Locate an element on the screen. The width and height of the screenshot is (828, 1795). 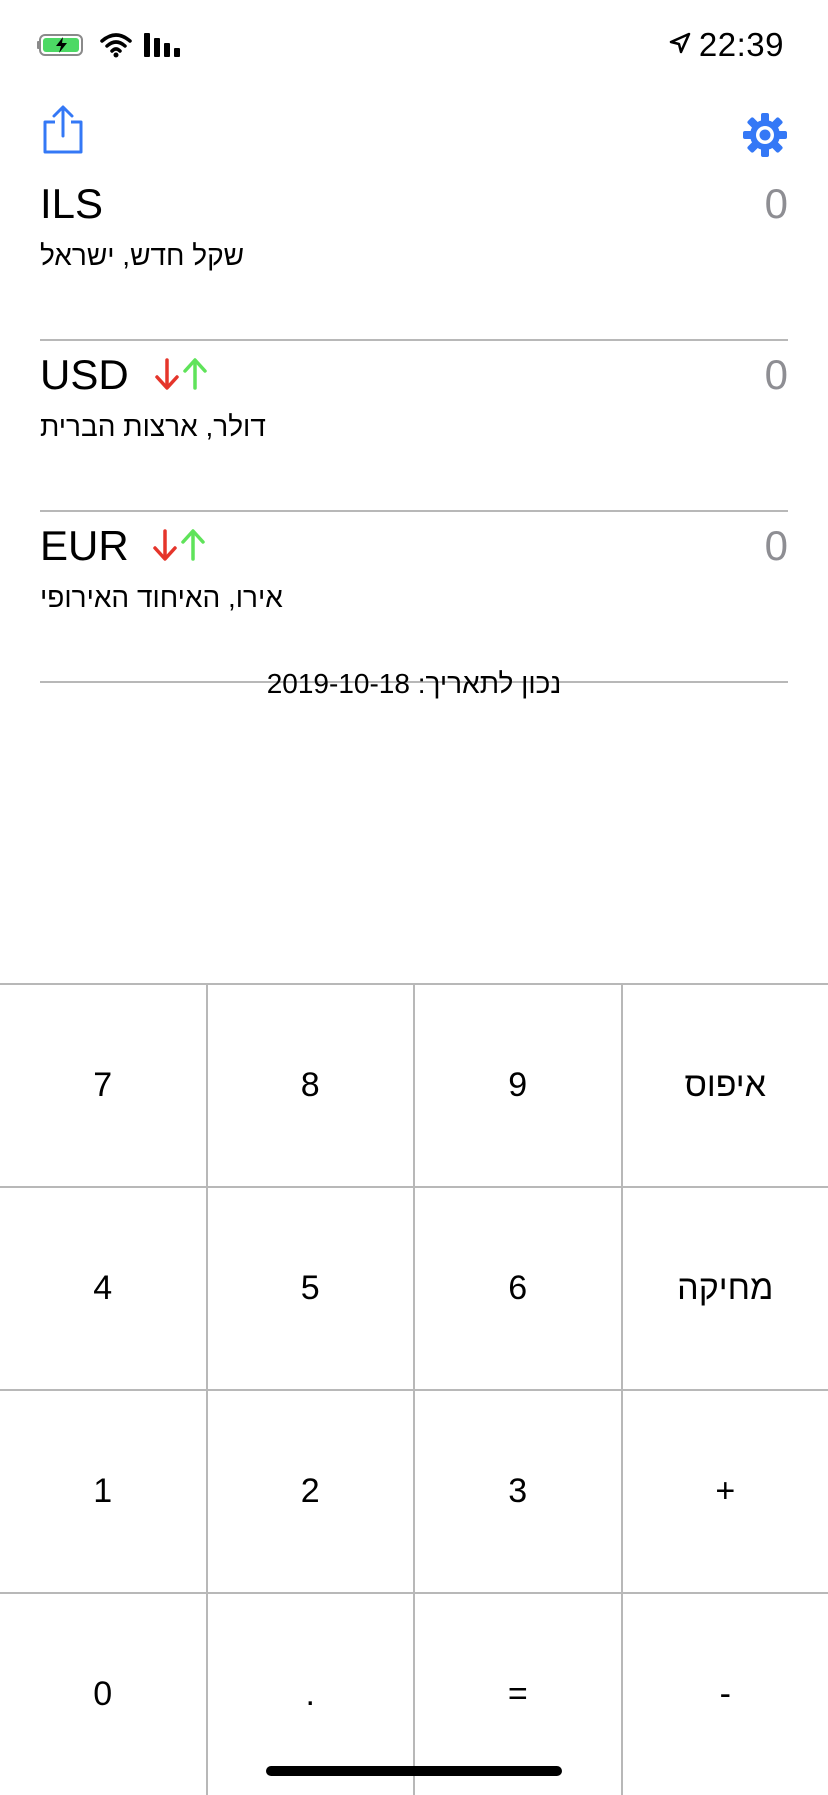
keypad-row: 7 8 9 איפוס is located at coordinates (414, 1086).